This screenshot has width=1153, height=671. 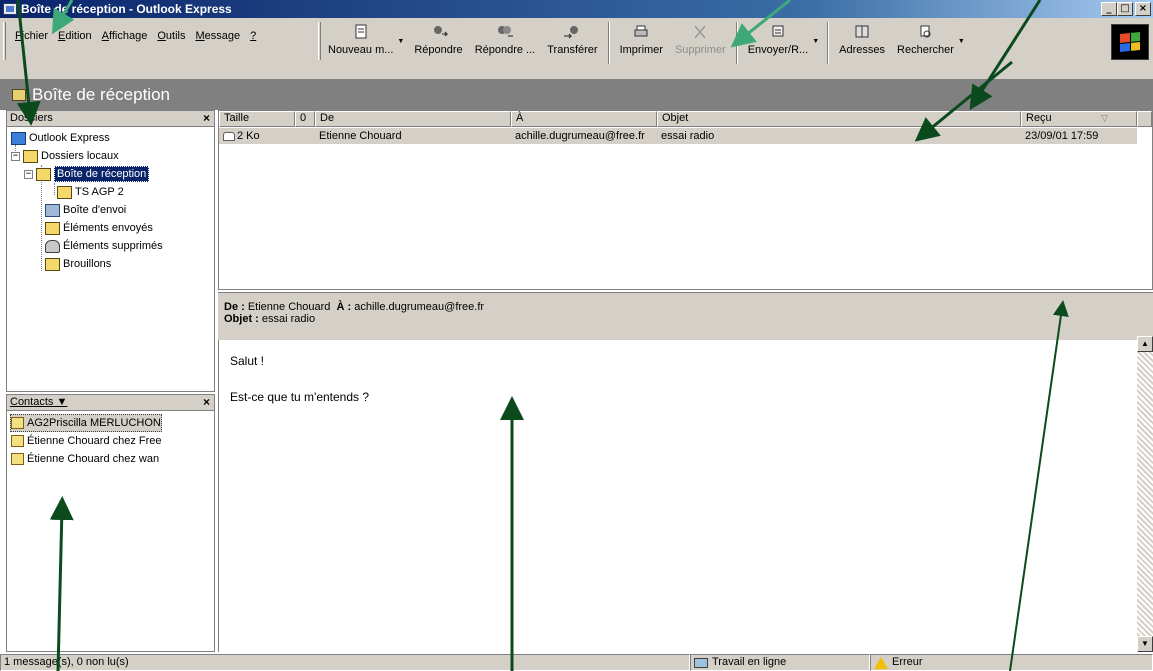 What do you see at coordinates (572, 38) in the screenshot?
I see `forward-button: Transférer` at bounding box center [572, 38].